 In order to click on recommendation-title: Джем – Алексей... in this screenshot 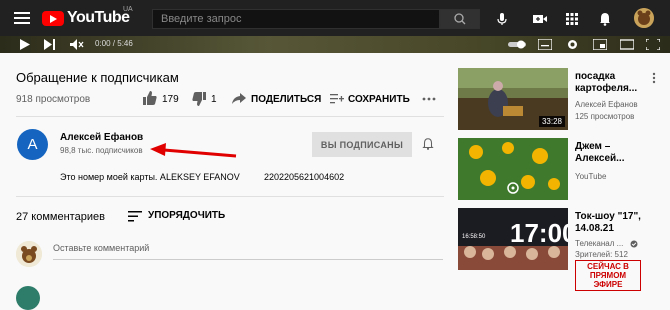, I will do `click(599, 153)`.